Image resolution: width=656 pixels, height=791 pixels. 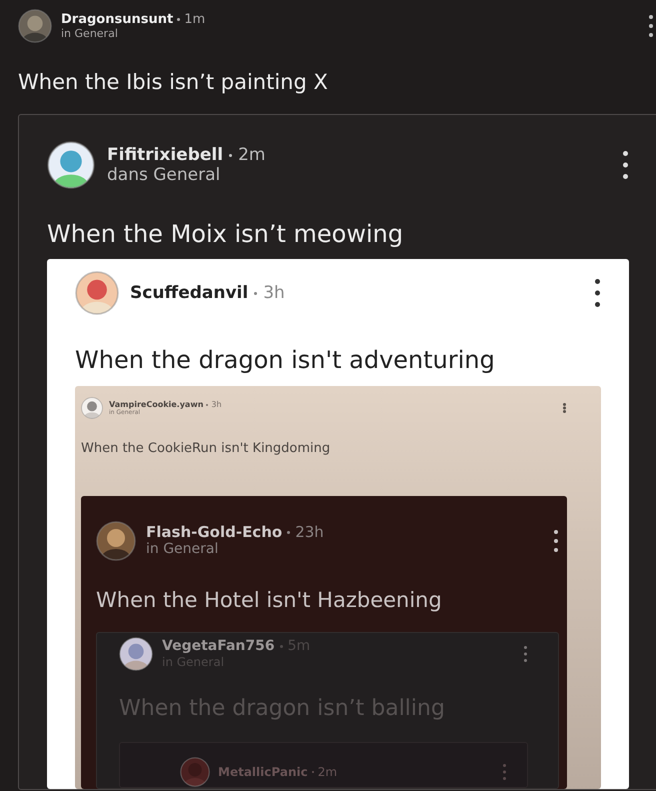 I want to click on author-name: Fifitrixiebell, so click(x=165, y=155).